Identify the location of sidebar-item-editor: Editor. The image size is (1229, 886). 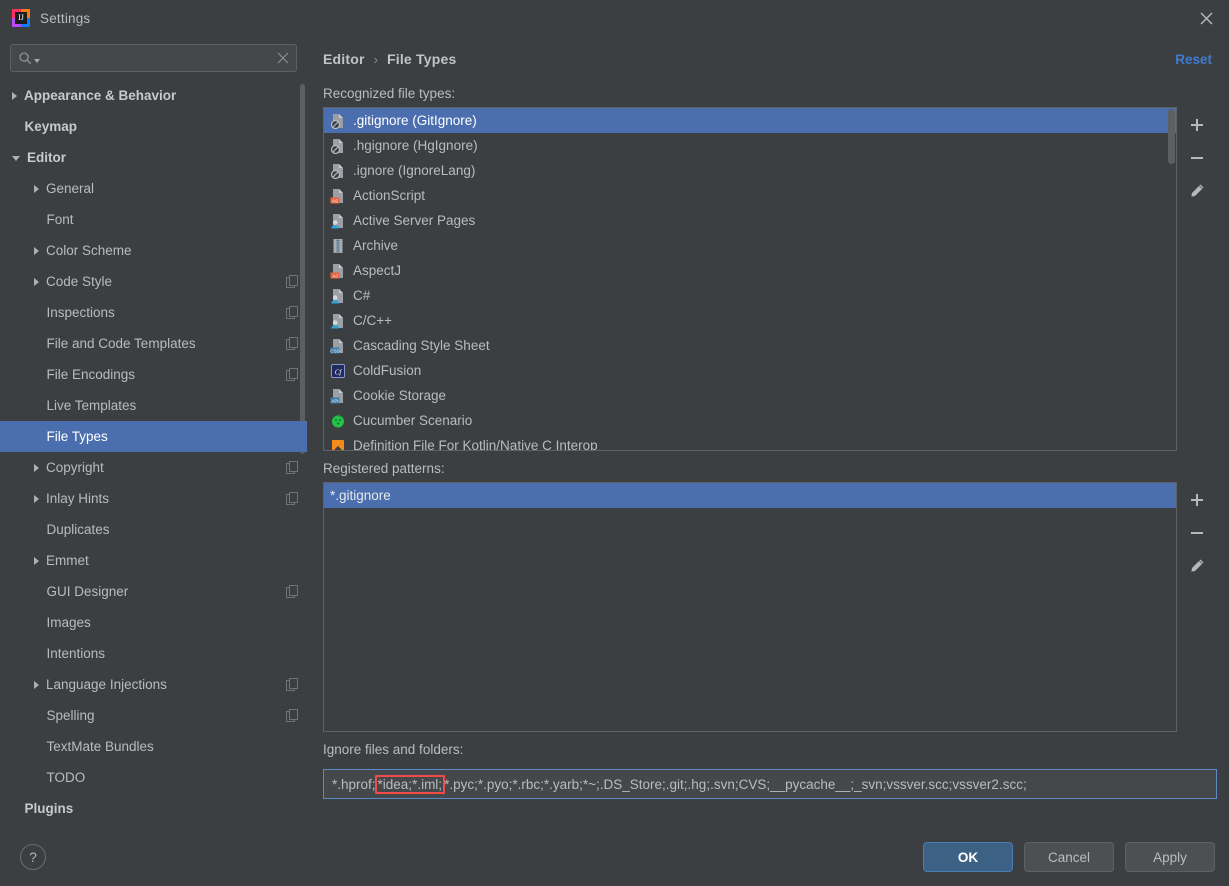
(153, 157).